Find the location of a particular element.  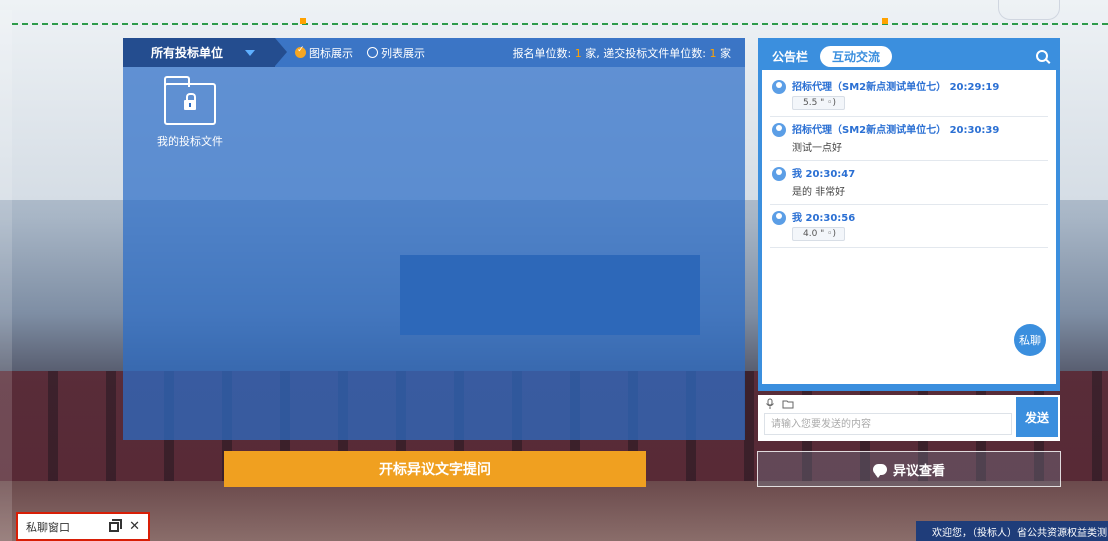

view-list-option: 列表展示 is located at coordinates (396, 53).